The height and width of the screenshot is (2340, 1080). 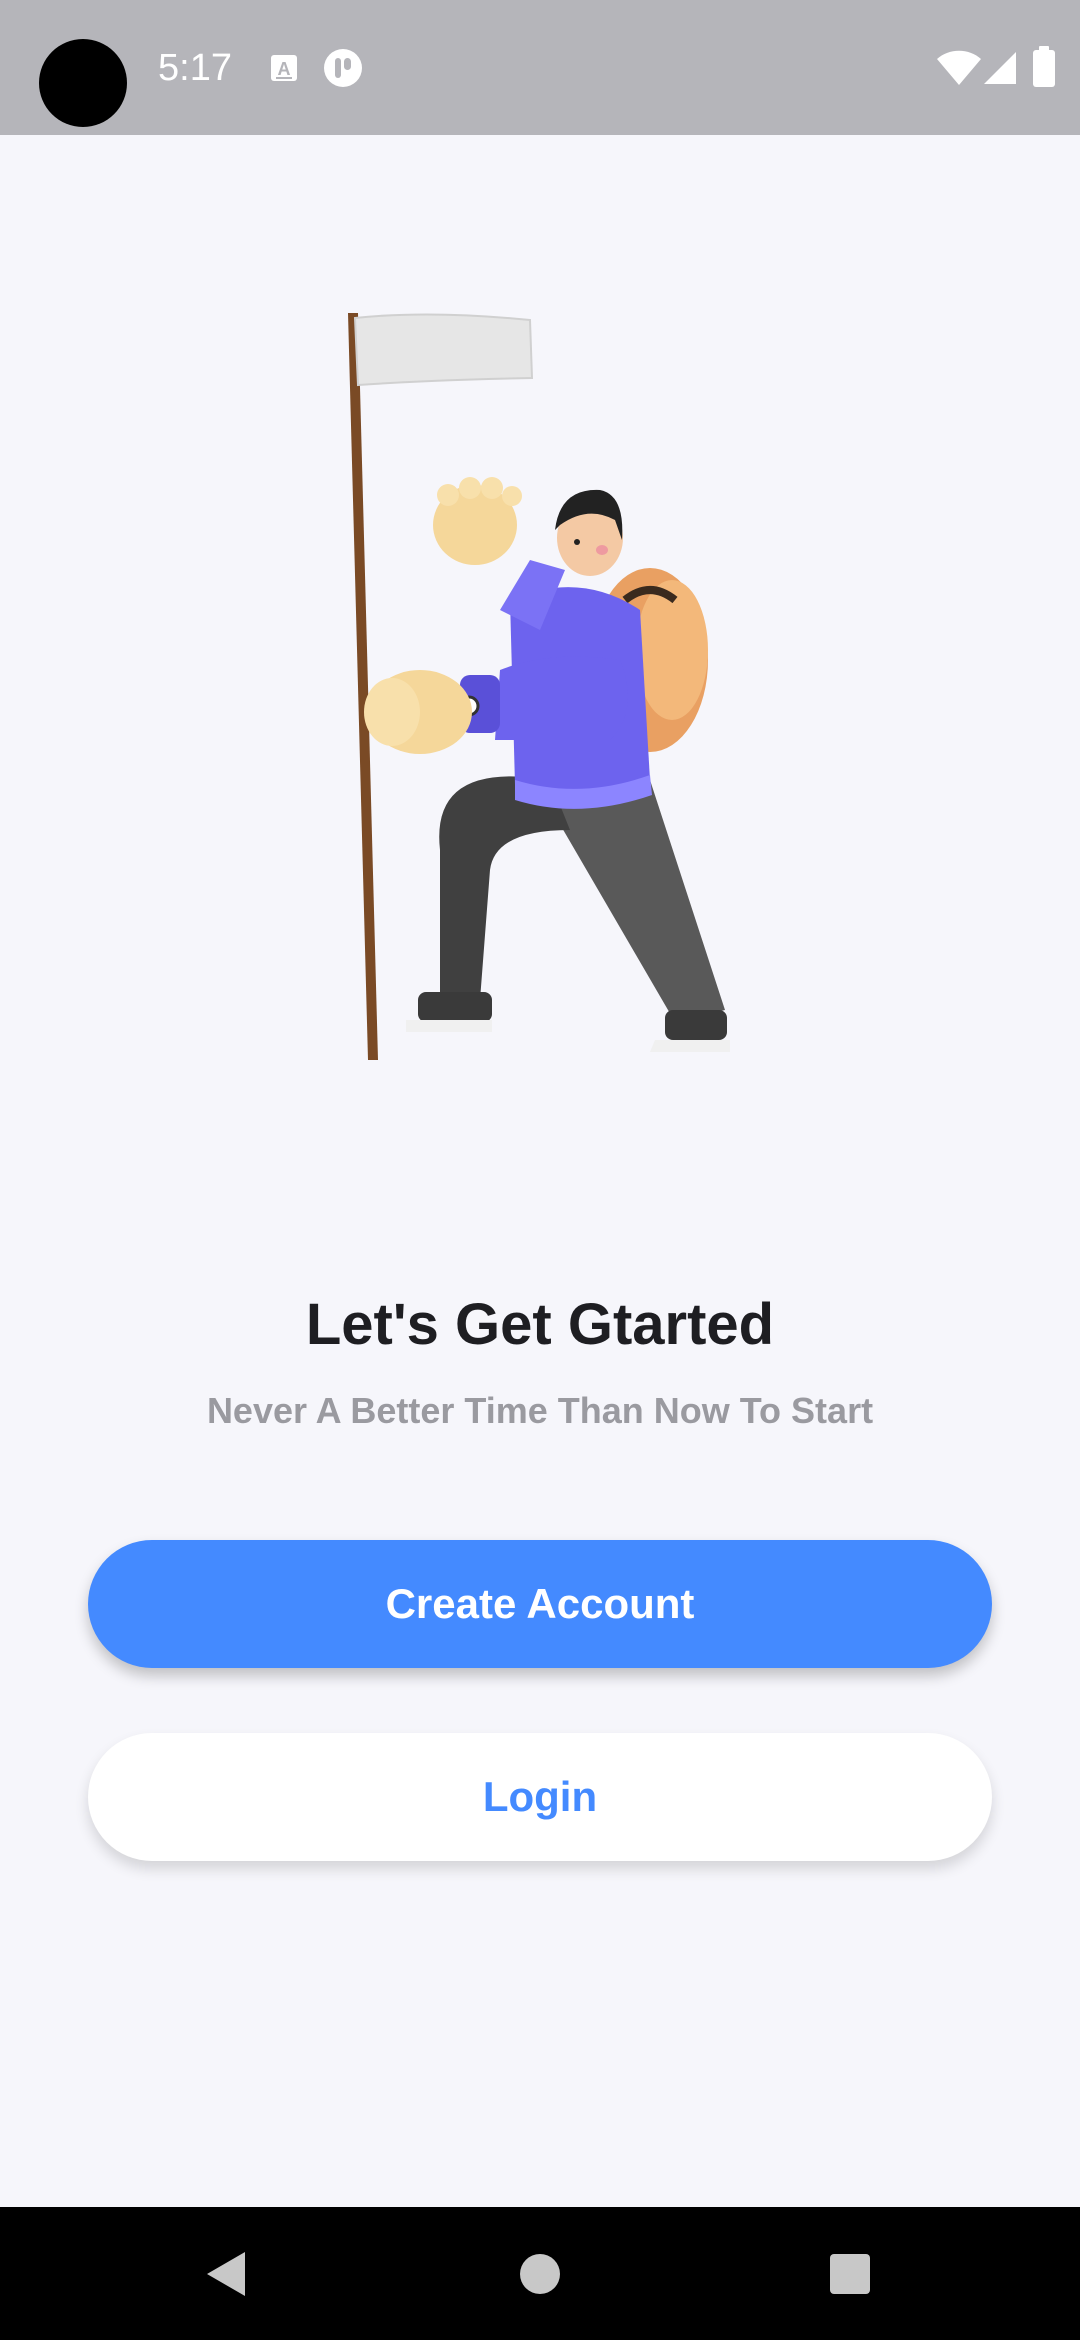 I want to click on keyboard-a-icon: A, so click(x=284, y=68).